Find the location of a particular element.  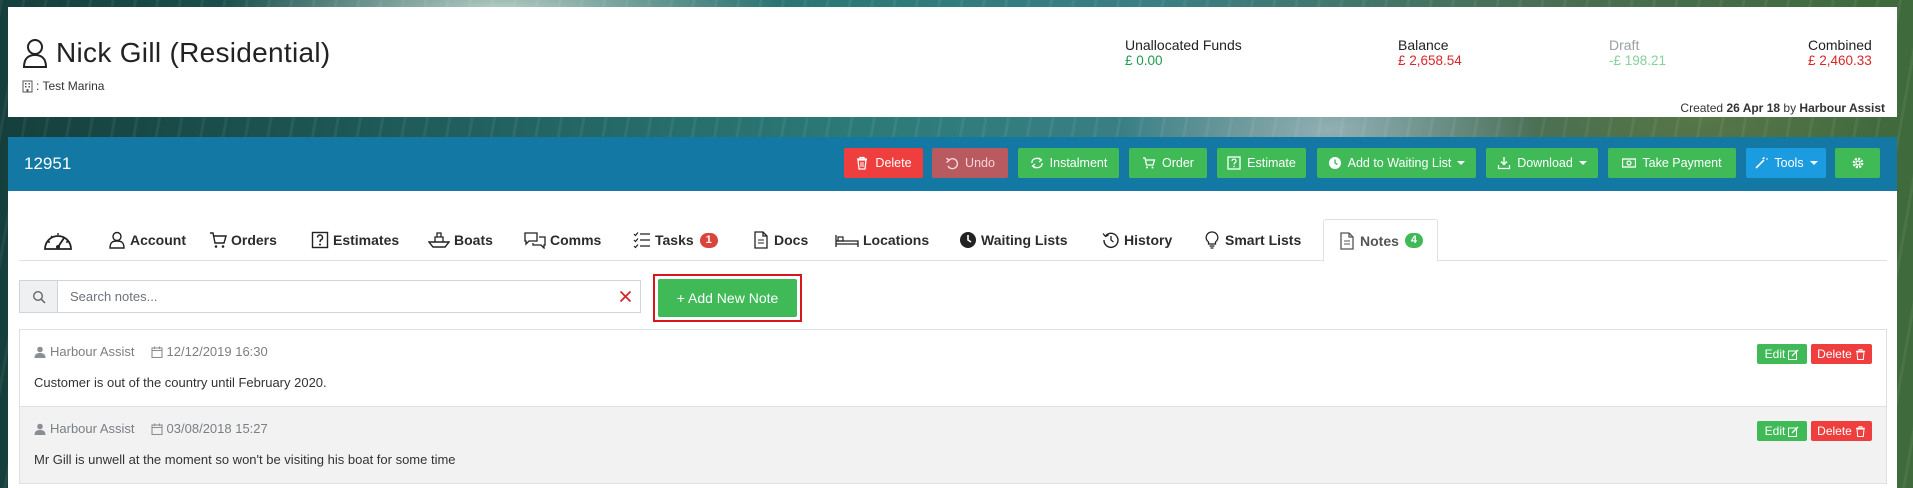

tab-account: Account is located at coordinates (147, 240).